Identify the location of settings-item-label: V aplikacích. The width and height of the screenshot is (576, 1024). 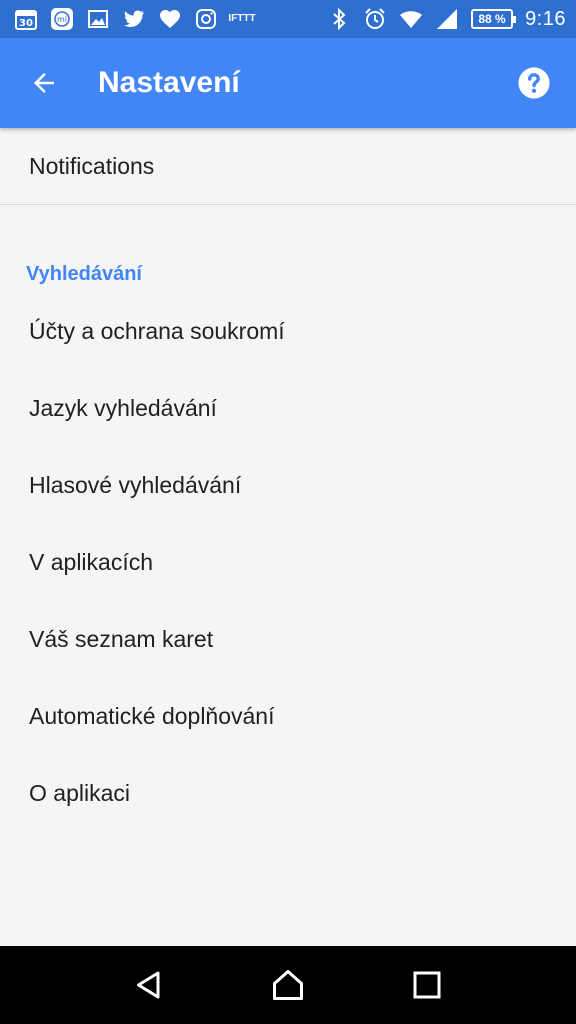
(91, 562).